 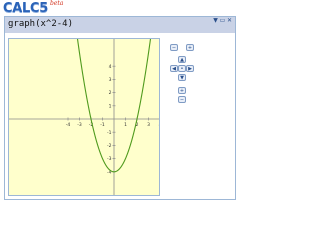 What do you see at coordinates (41, 24) in the screenshot?
I see `expression-text: graph(x^2-4)` at bounding box center [41, 24].